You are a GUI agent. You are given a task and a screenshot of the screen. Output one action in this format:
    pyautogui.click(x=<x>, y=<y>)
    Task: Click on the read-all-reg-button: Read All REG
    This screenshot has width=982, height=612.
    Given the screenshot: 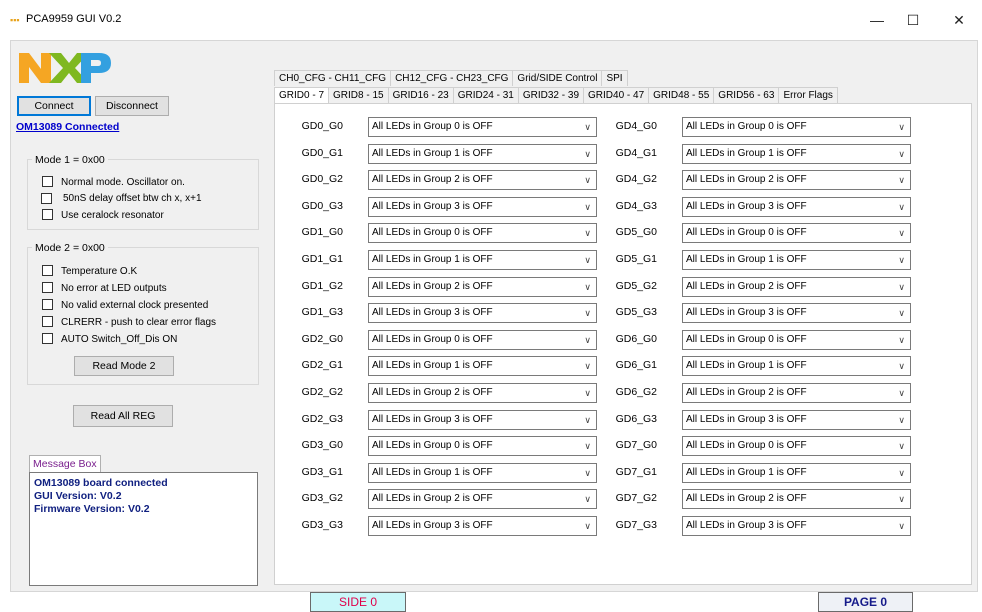 What is the action you would take?
    pyautogui.click(x=123, y=416)
    